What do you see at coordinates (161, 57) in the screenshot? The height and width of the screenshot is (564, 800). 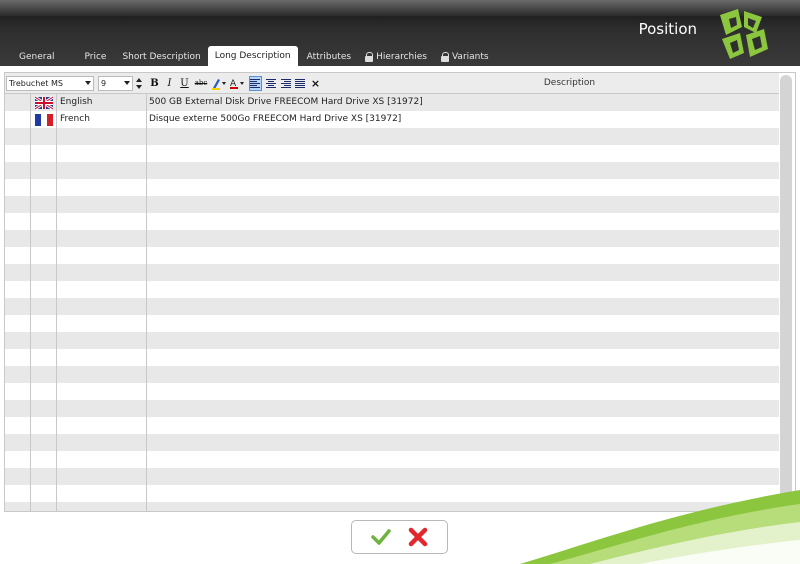 I see `tab-short-description: Short Description` at bounding box center [161, 57].